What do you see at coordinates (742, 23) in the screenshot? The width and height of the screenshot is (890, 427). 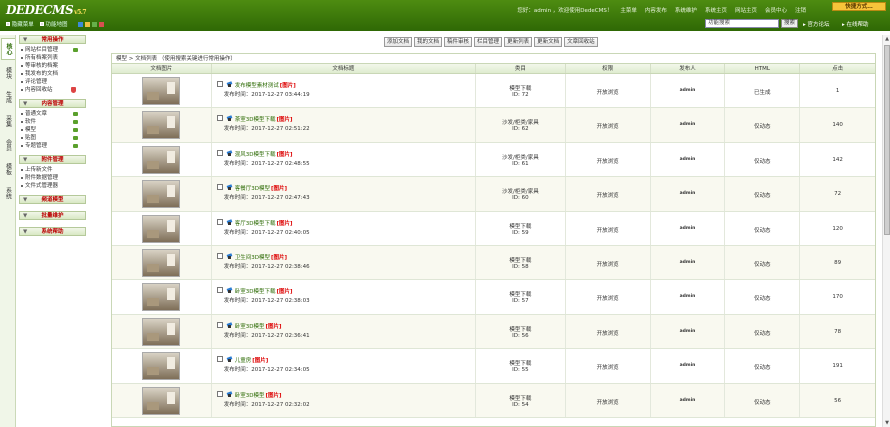 I see `search-input: 功能搜索` at bounding box center [742, 23].